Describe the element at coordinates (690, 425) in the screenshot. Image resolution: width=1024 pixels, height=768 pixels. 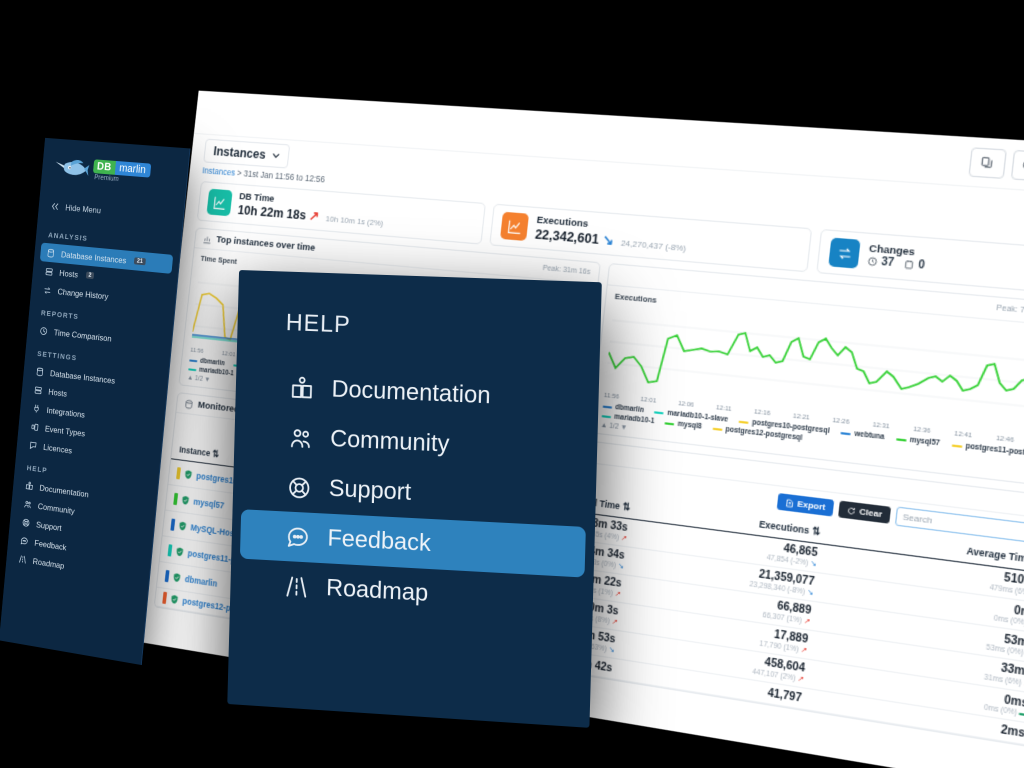
I see `legend-label: mysql8` at that location.